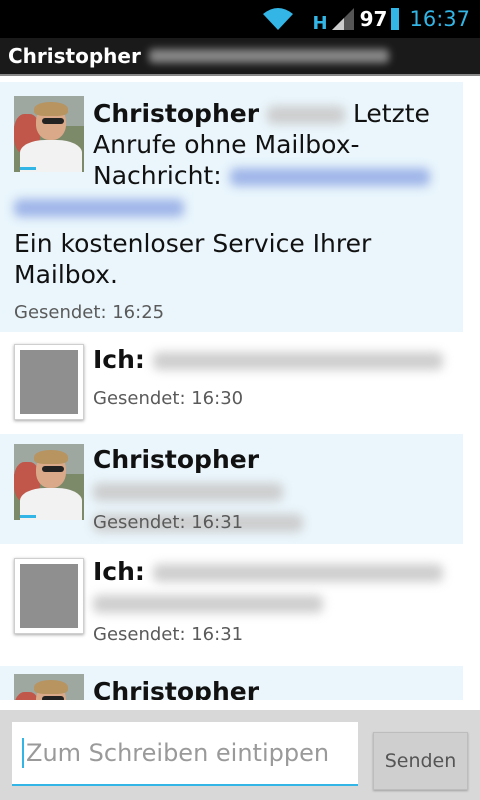 The height and width of the screenshot is (800, 480). Describe the element at coordinates (23, 753) in the screenshot. I see `text-cursor` at that location.